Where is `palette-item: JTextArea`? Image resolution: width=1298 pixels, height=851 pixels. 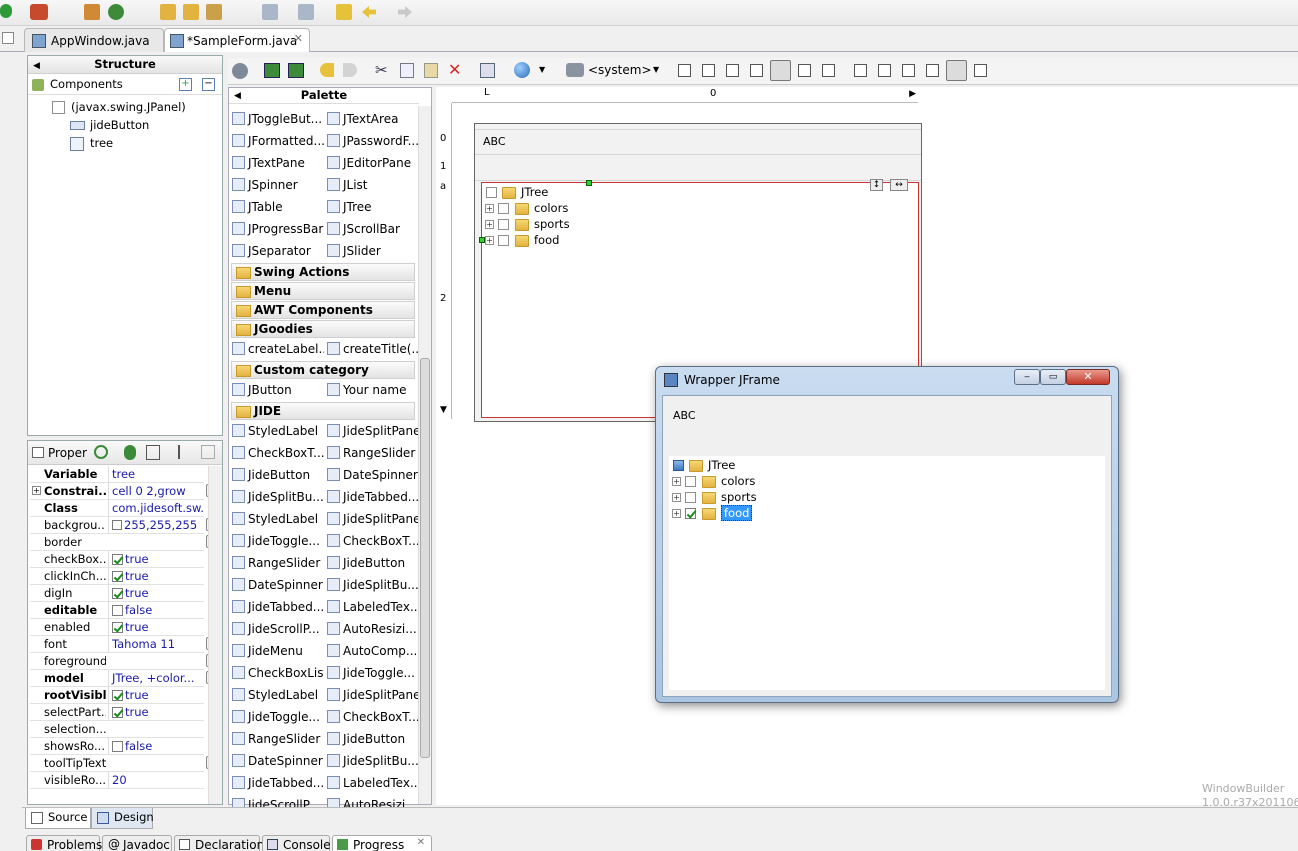
palette-item: JTextArea is located at coordinates (373, 119).